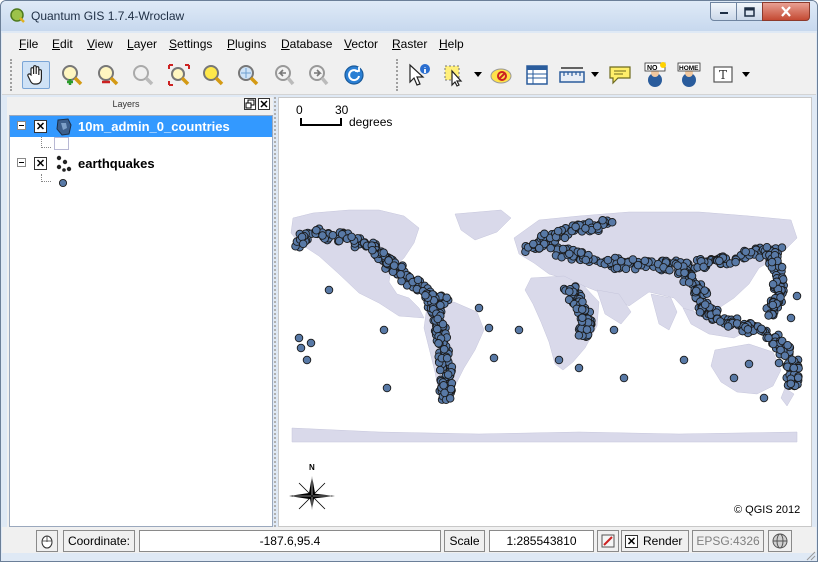 The height and width of the screenshot is (562, 818). I want to click on window-title: Quantum GIS 1.7.4-Wroclaw, so click(108, 16).